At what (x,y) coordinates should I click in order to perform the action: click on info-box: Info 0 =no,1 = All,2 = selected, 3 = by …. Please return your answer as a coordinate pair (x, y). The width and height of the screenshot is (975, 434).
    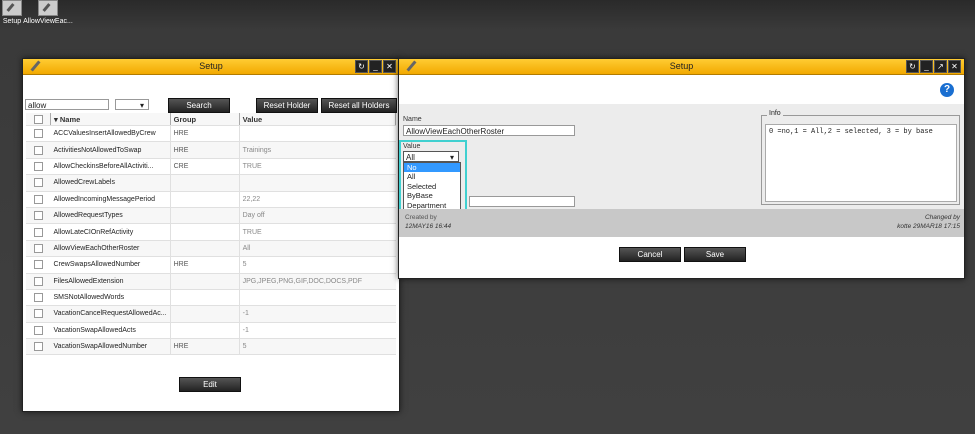
    Looking at the image, I should click on (860, 157).